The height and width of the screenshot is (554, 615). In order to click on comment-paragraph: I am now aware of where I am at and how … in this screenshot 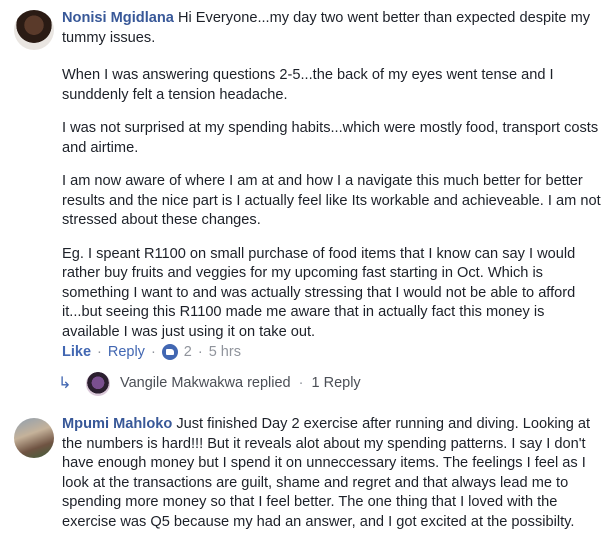, I will do `click(331, 200)`.